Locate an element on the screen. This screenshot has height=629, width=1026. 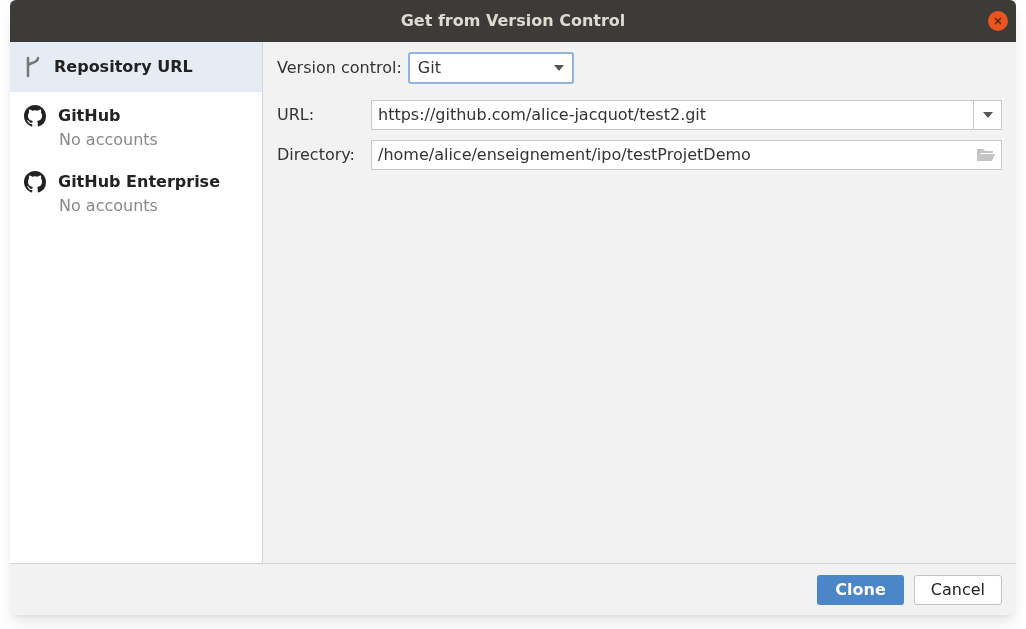
close-button is located at coordinates (998, 21).